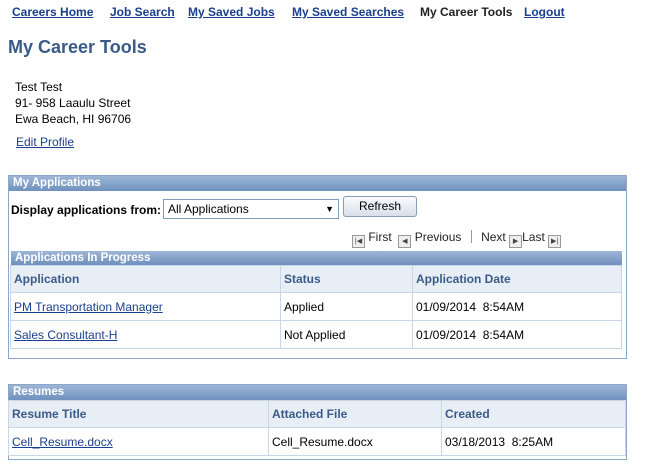 Image resolution: width=648 pixels, height=470 pixels. I want to click on column-application-date: Application Date, so click(517, 279).